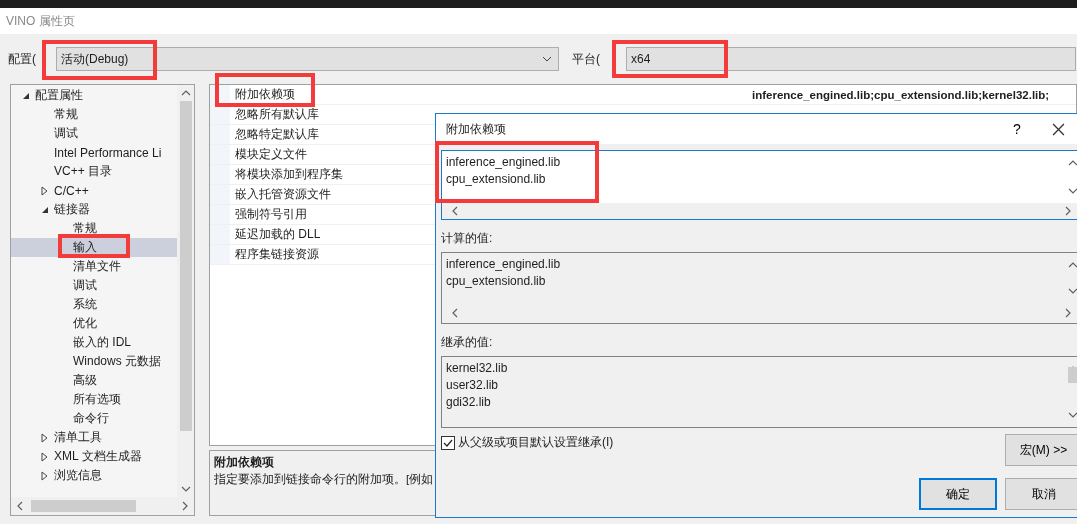 This screenshot has width=1077, height=524. I want to click on description-text: 指定要添加到链接命令行的附加项。[例如, so click(324, 479).